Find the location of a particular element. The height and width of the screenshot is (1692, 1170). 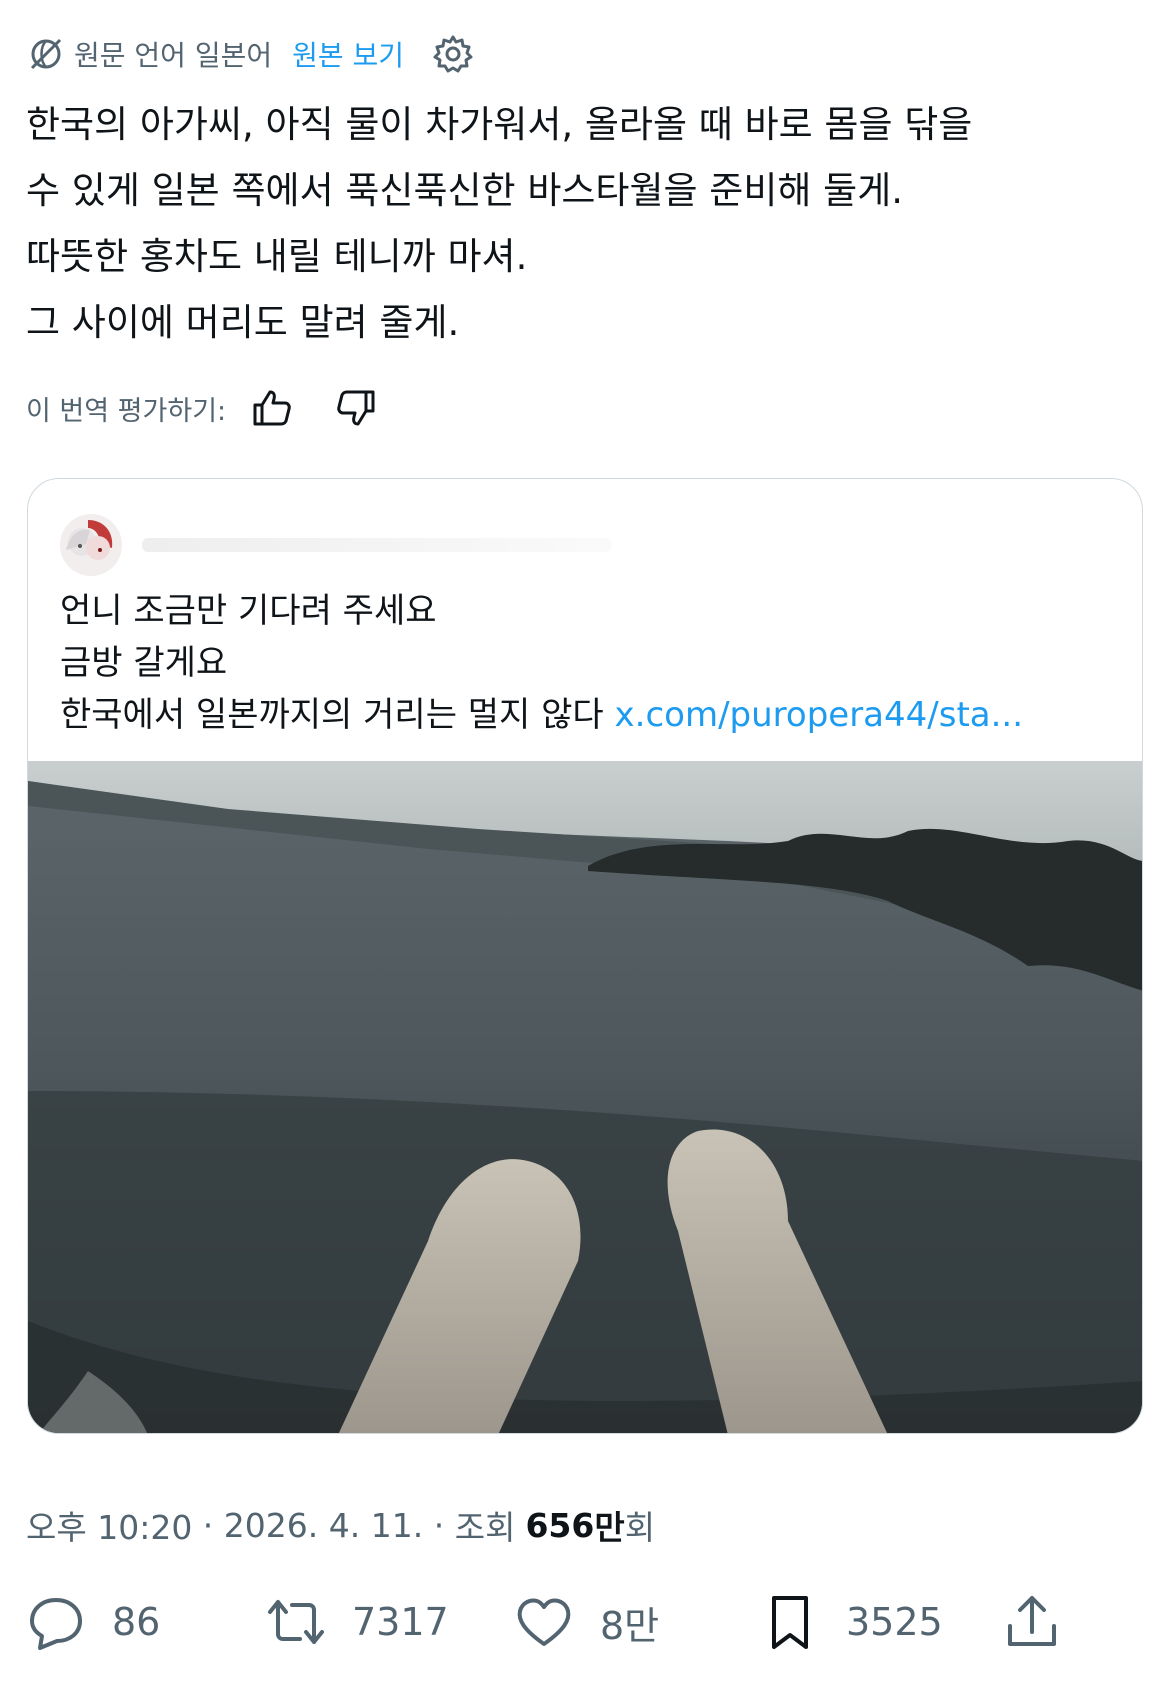

like-button: 8만 is located at coordinates (586, 1622).